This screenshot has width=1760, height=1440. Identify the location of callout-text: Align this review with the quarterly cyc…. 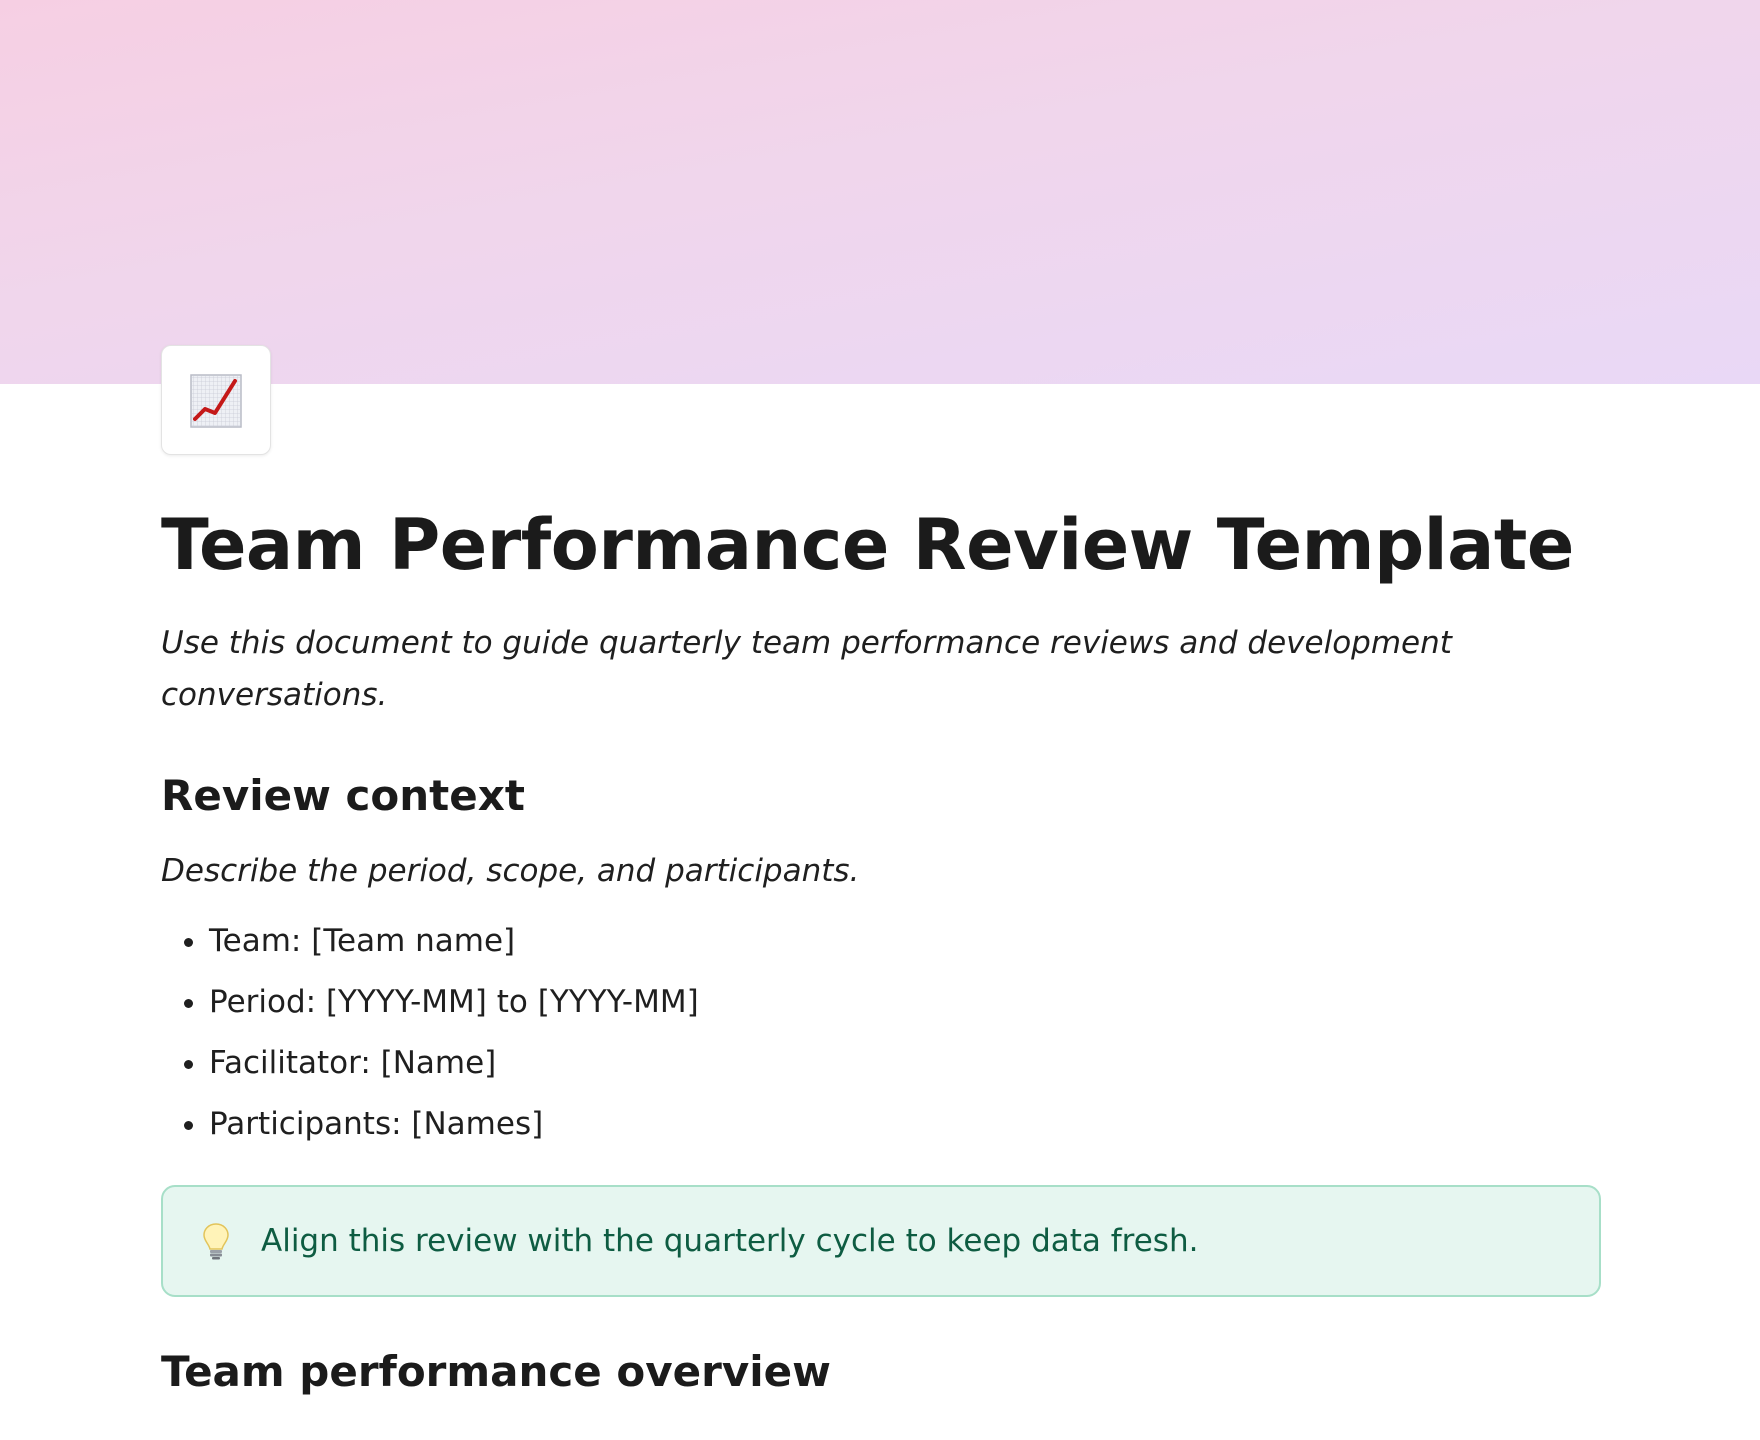
(729, 1241).